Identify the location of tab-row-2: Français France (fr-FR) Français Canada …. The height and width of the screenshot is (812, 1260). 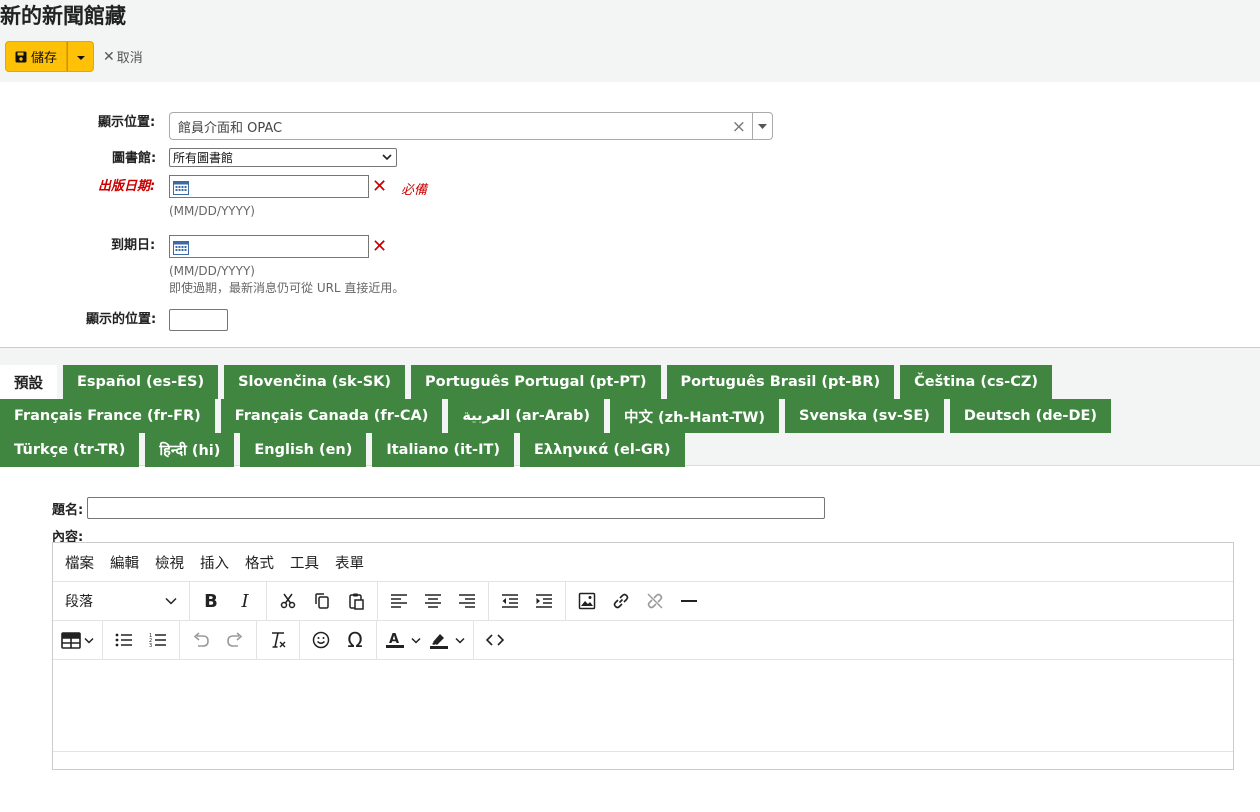
(630, 416).